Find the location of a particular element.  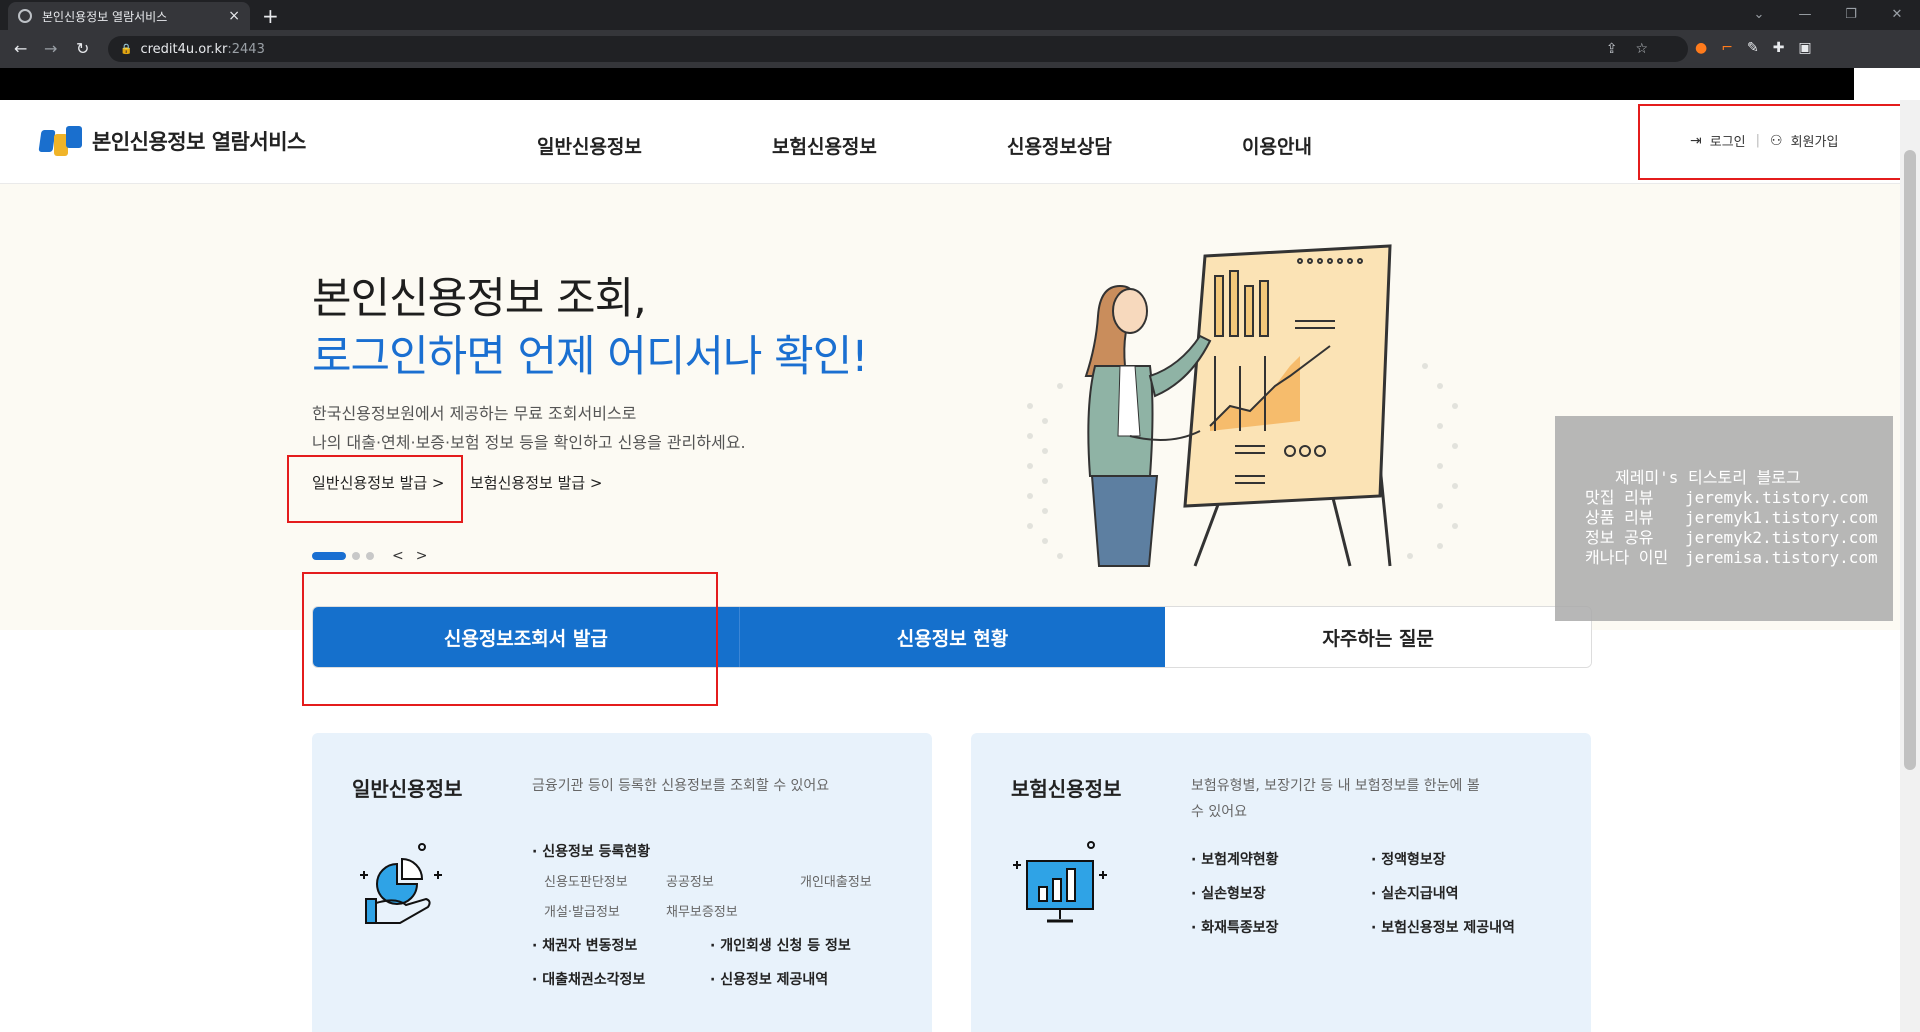

highlight-box-issue-link is located at coordinates (375, 489).